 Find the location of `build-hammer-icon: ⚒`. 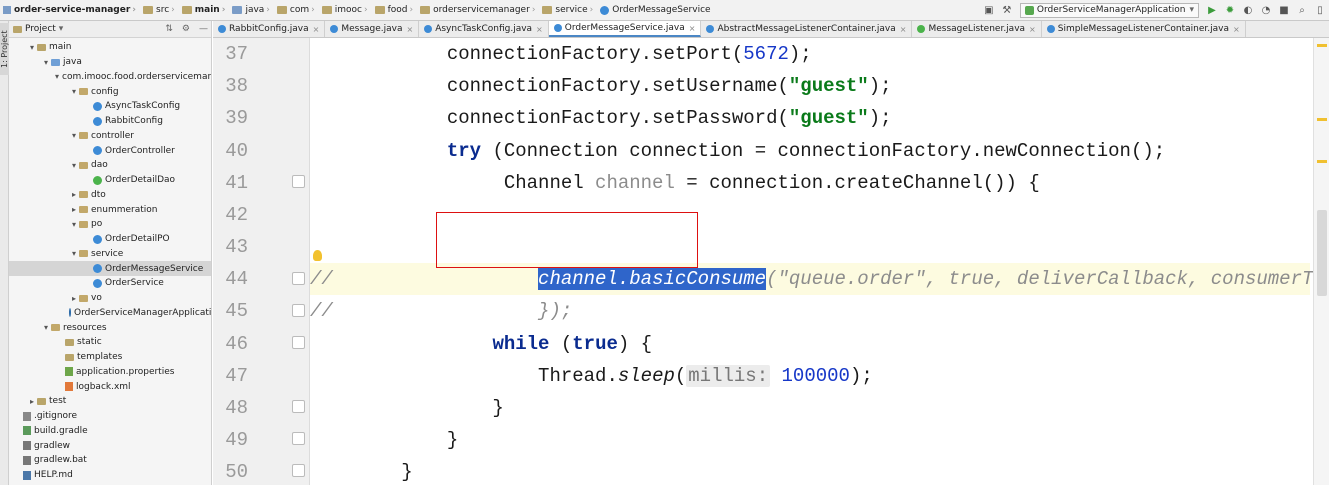

build-hammer-icon: ⚒ is located at coordinates (1007, 10).